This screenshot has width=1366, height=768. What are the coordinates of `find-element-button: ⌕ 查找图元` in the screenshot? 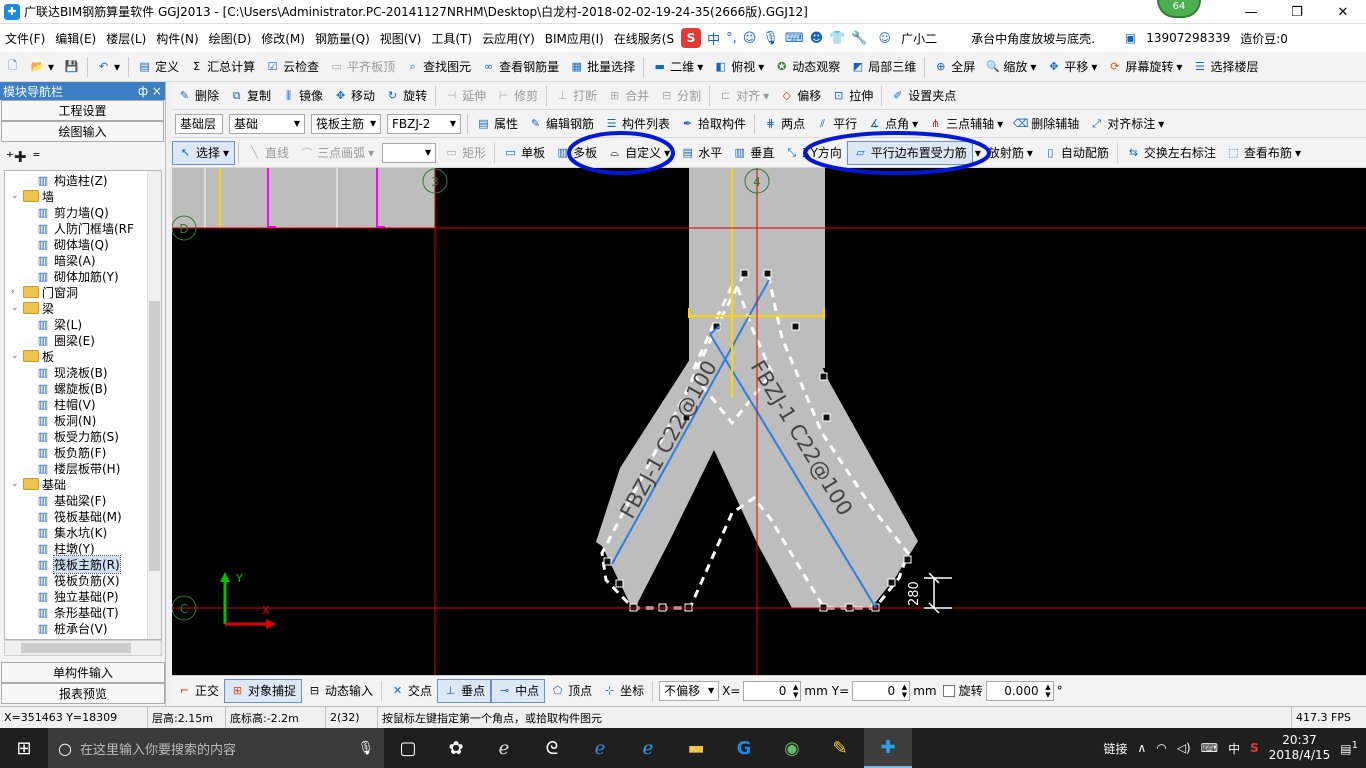 It's located at (438, 67).